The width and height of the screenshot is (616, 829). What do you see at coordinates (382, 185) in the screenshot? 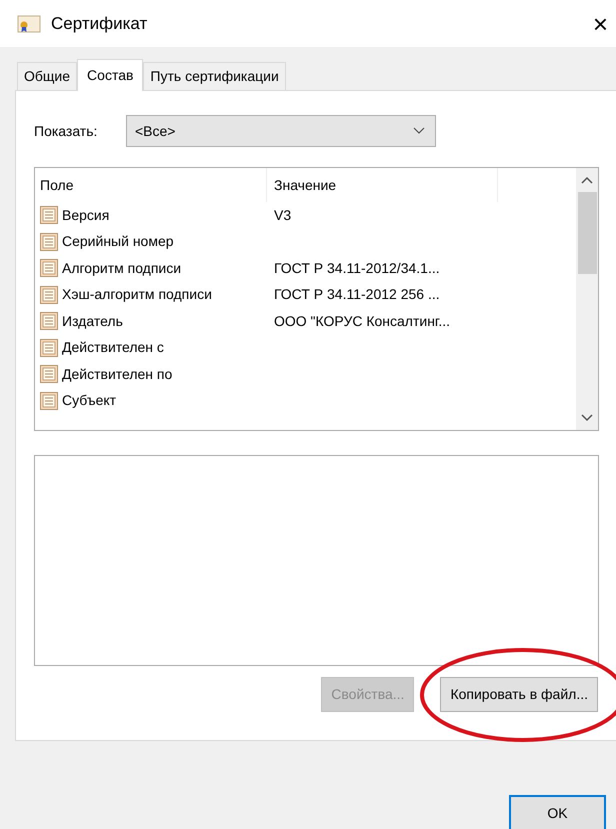
I see `column-header: Значение` at bounding box center [382, 185].